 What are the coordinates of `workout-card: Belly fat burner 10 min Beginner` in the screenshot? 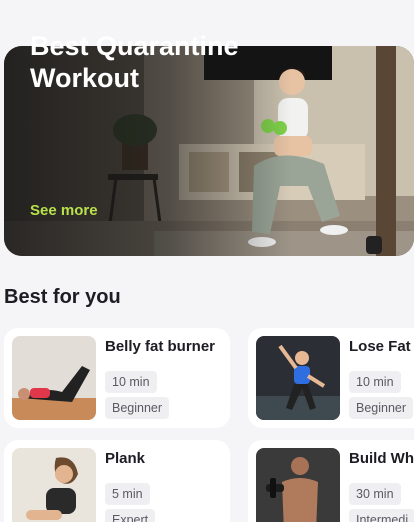 It's located at (117, 378).